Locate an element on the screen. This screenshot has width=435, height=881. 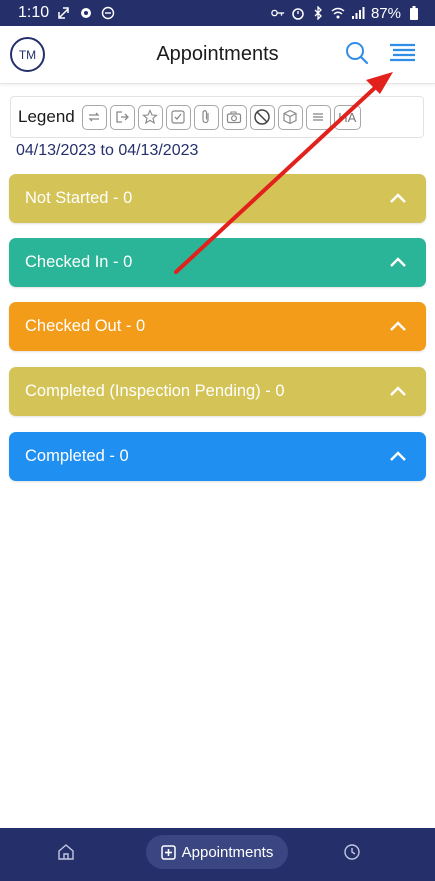
appointments-tab: Appointments is located at coordinates (217, 852).